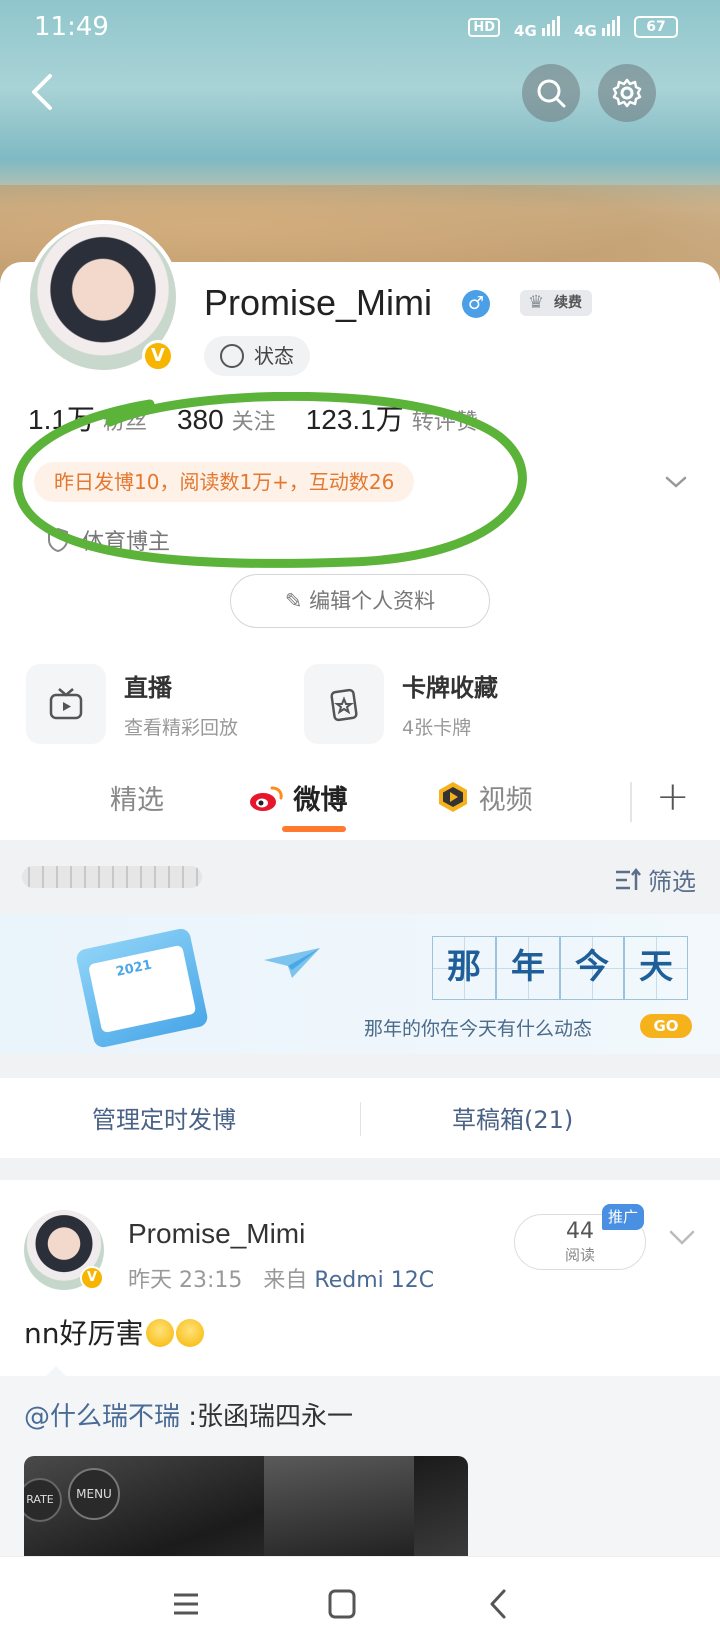 This screenshot has height=1650, width=720. I want to click on profile-username: Promise_Mimi, so click(318, 302).